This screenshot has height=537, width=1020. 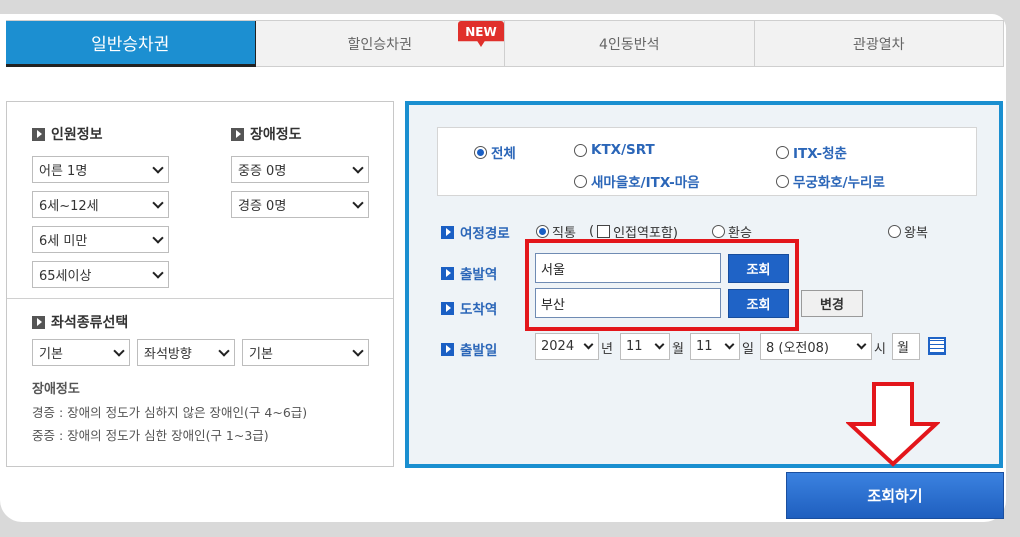 What do you see at coordinates (895, 495) in the screenshot?
I see `search-trains-button: 조회하기` at bounding box center [895, 495].